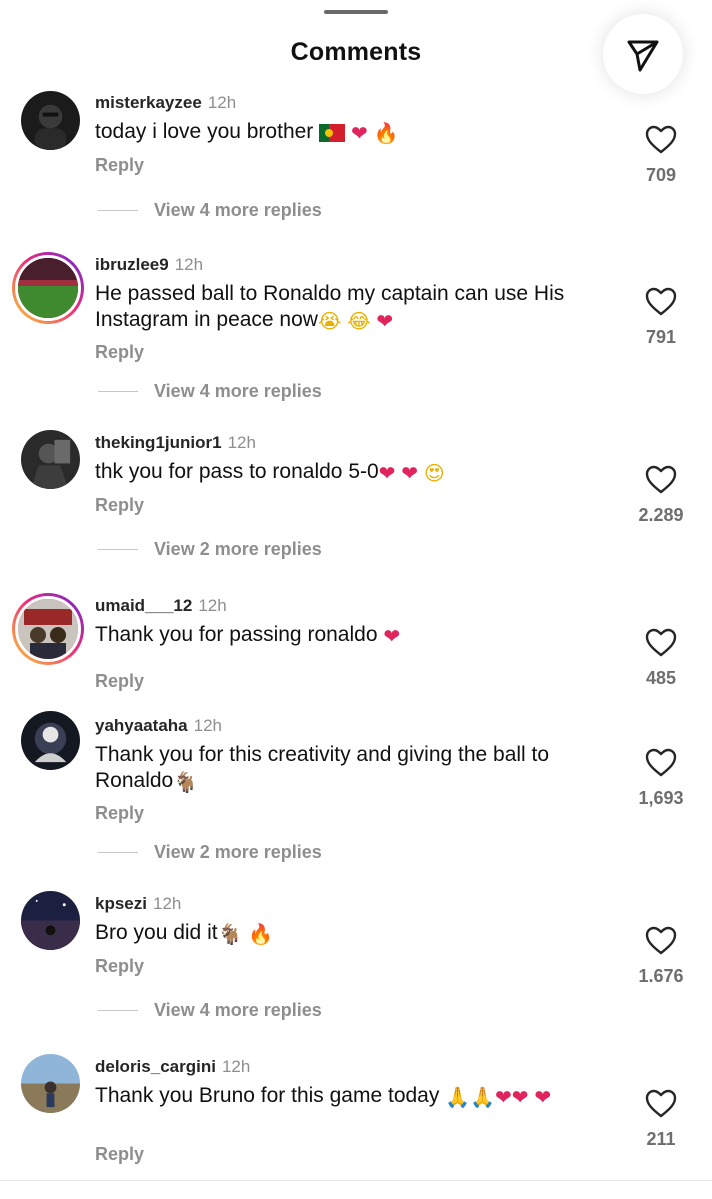 The height and width of the screenshot is (1199, 712). Describe the element at coordinates (356, 12) in the screenshot. I see `drag-handle` at that location.